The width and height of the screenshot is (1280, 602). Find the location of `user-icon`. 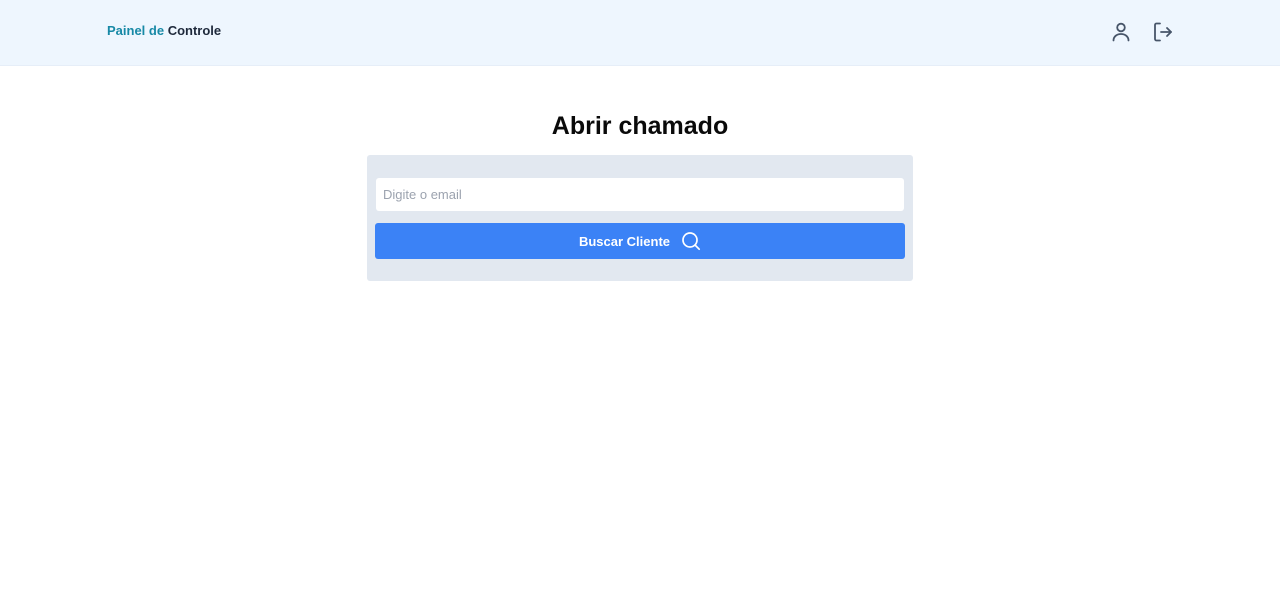

user-icon is located at coordinates (1121, 32).